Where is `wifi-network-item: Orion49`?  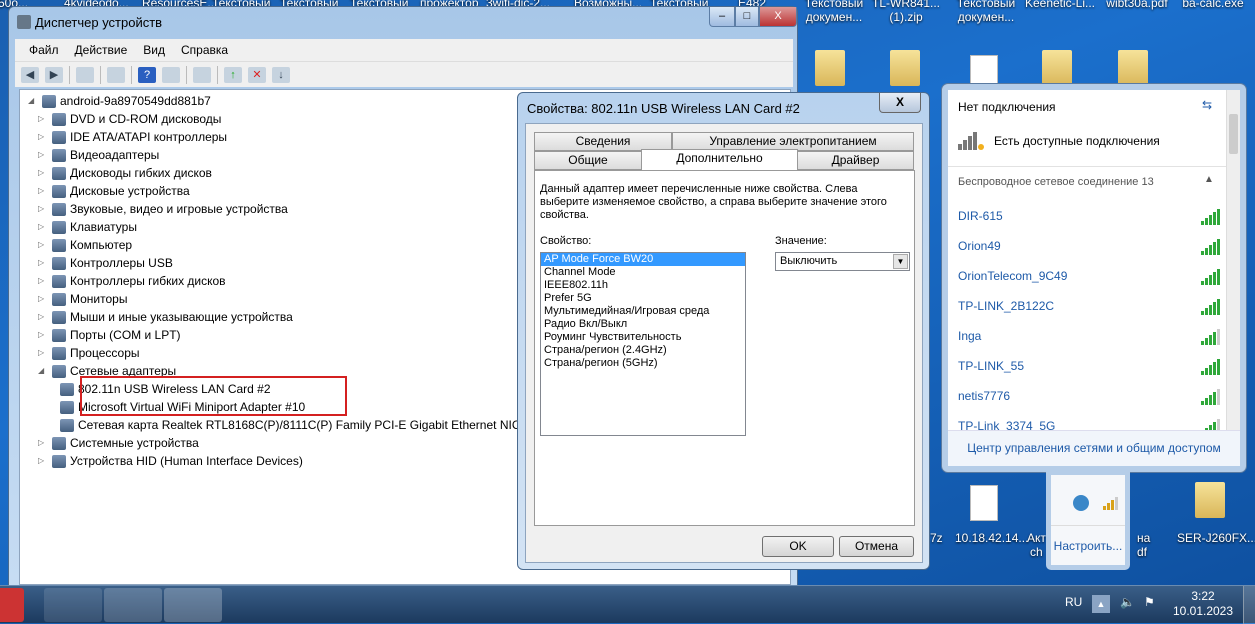
wifi-network-item: Orion49 is located at coordinates (1089, 246).